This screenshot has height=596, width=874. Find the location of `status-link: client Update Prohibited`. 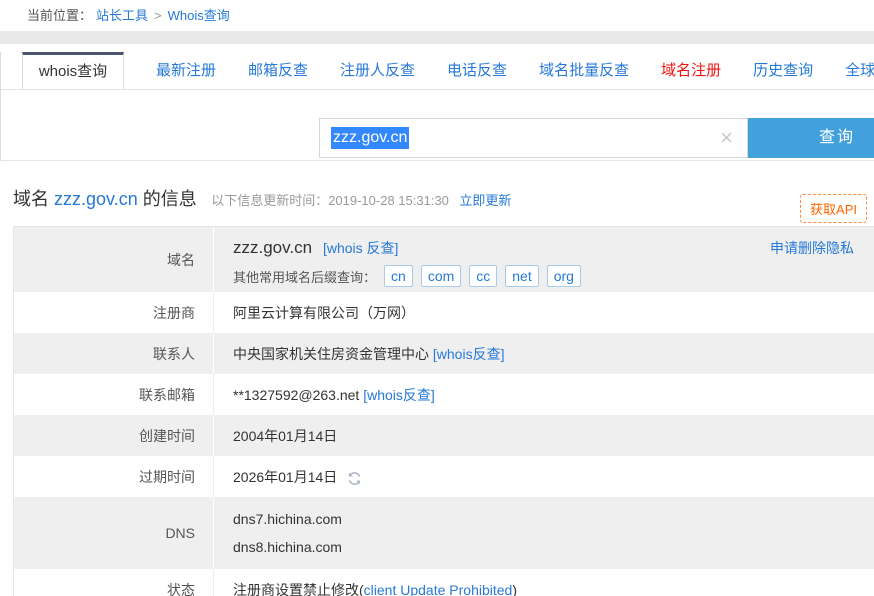

status-link: client Update Prohibited is located at coordinates (438, 589).